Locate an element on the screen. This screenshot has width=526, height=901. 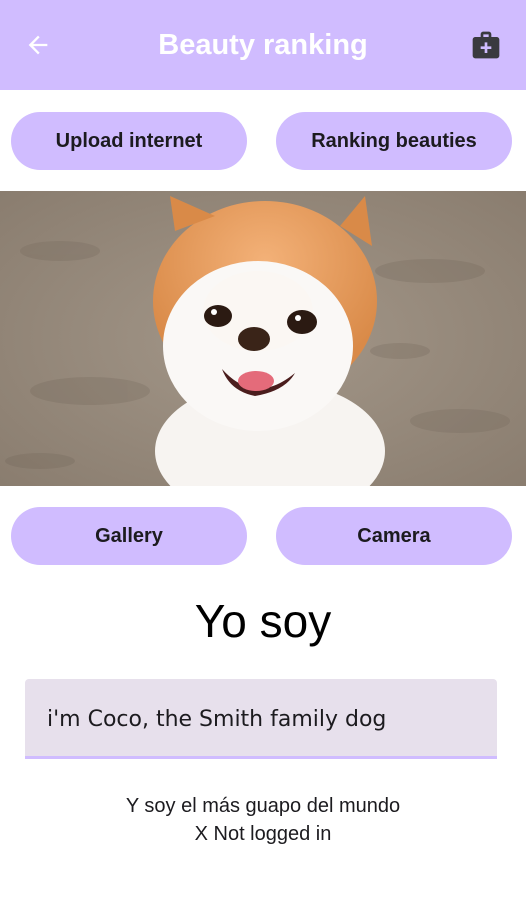
heading-yo-soy: Yo soy is located at coordinates (263, 621).